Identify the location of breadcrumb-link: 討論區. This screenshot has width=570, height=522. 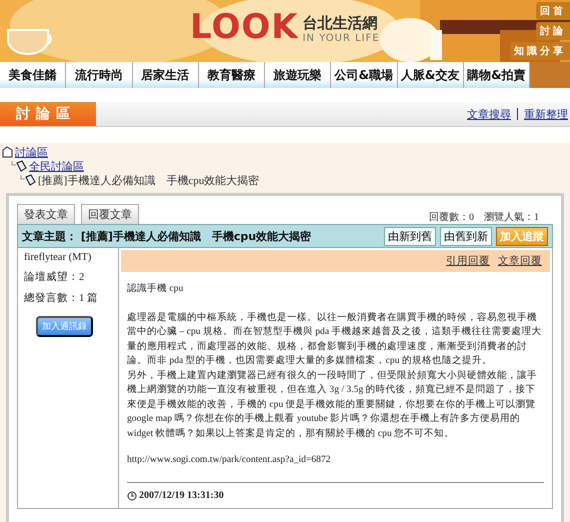
(31, 152).